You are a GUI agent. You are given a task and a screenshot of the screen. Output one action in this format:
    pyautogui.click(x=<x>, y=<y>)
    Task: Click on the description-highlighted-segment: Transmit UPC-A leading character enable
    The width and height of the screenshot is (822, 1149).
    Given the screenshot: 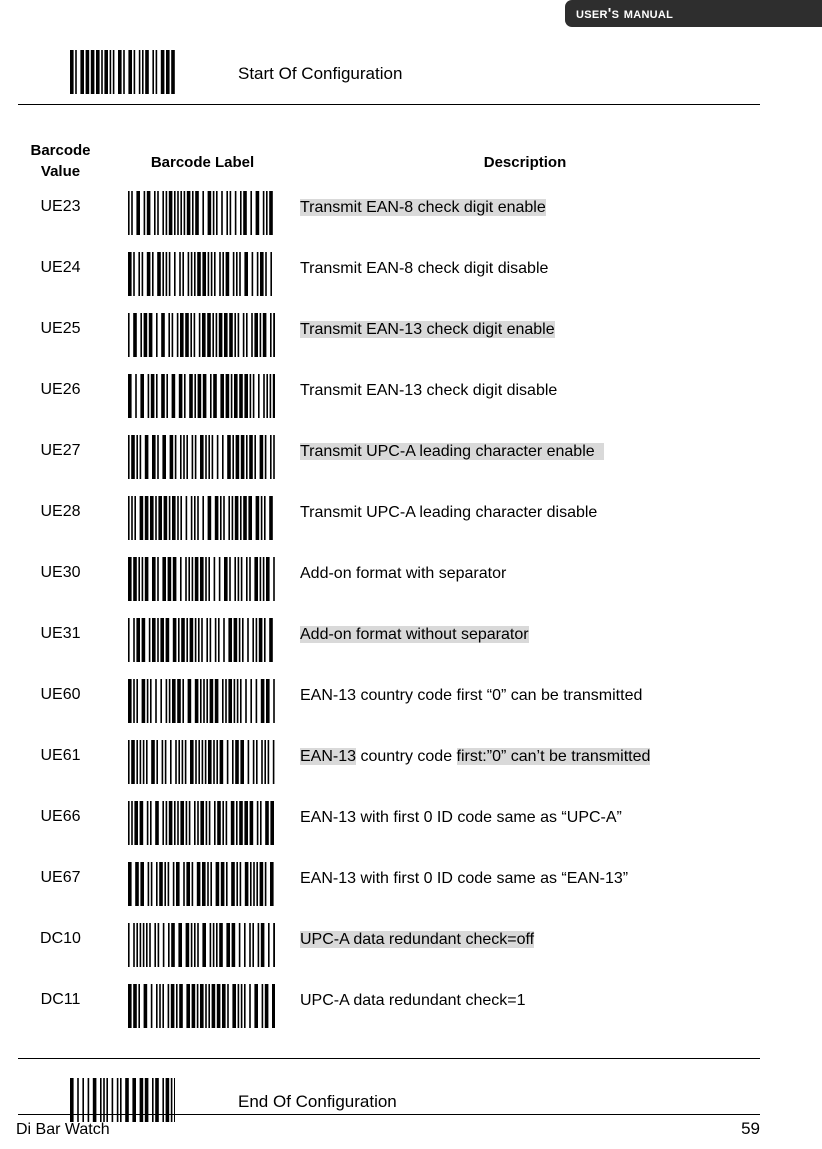 What is the action you would take?
    pyautogui.click(x=452, y=451)
    